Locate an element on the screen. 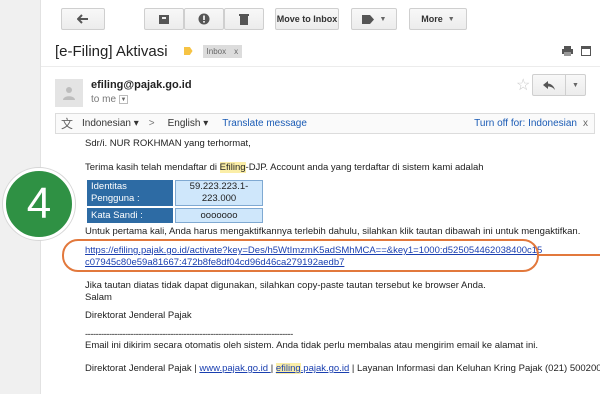  print-icon is located at coordinates (567, 51).